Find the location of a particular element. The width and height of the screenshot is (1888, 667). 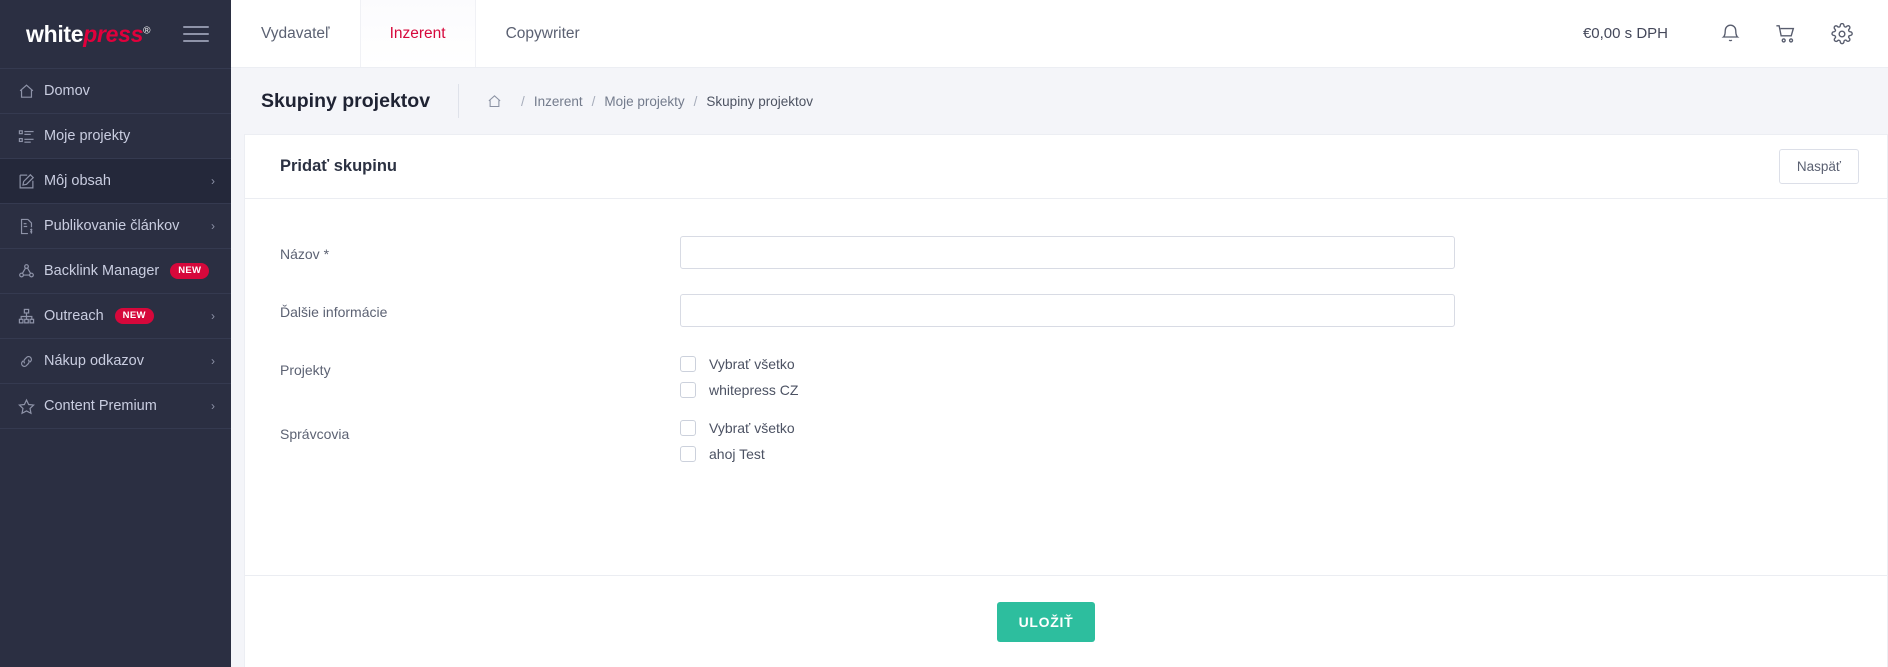

projects-checkbox-group: Vybrať všetko whitepress CZ is located at coordinates (1067, 375).